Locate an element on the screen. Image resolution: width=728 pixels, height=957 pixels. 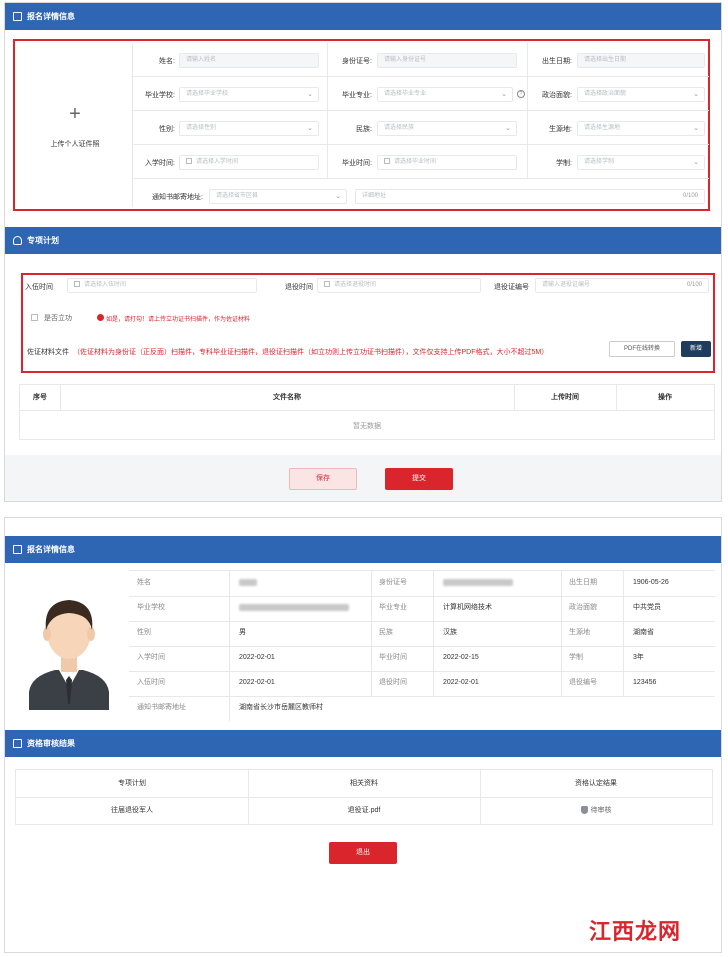
column-header-upload-time: 上传时间 is located at coordinates (565, 397).